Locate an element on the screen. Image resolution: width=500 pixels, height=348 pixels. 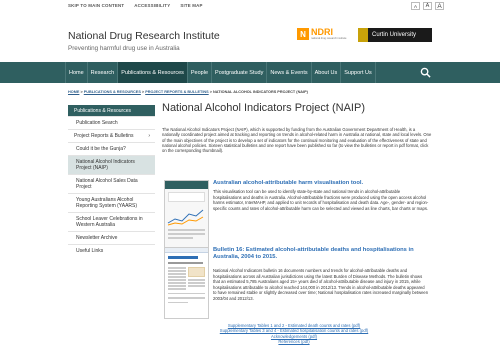
nav-people: People is located at coordinates (198, 72).